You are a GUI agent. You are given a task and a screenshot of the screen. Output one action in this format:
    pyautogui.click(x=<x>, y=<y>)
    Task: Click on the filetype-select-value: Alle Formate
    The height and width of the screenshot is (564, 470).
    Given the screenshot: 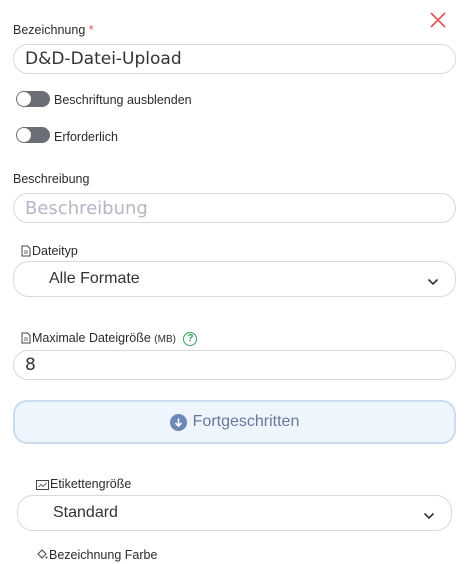 What is the action you would take?
    pyautogui.click(x=94, y=278)
    